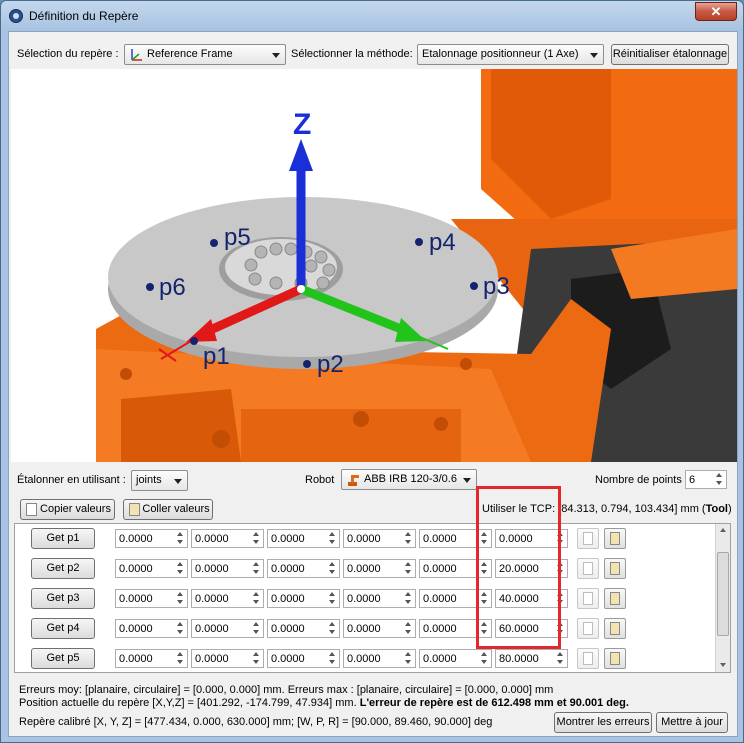 The image size is (744, 743). I want to click on robot-select: ABB IRB 120-3/0.6, so click(409, 479).